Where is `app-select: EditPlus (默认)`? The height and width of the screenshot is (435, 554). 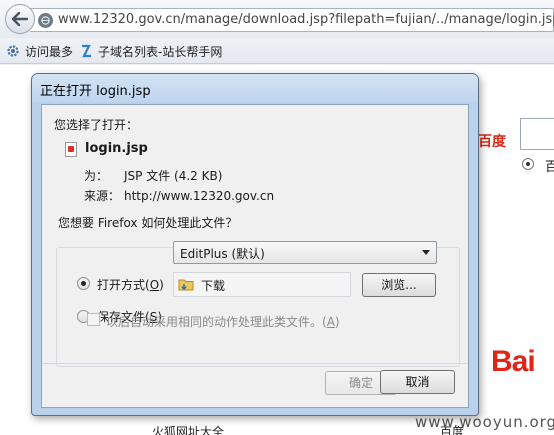 app-select: EditPlus (默认) is located at coordinates (305, 252).